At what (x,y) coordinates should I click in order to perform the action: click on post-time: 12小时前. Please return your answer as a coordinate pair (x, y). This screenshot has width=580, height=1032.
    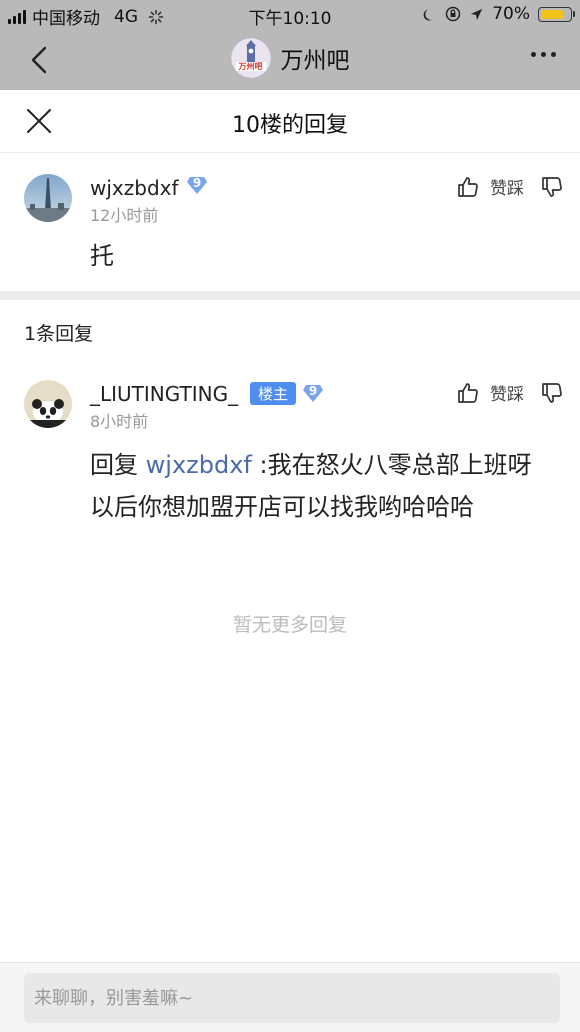
    Looking at the image, I should click on (124, 215).